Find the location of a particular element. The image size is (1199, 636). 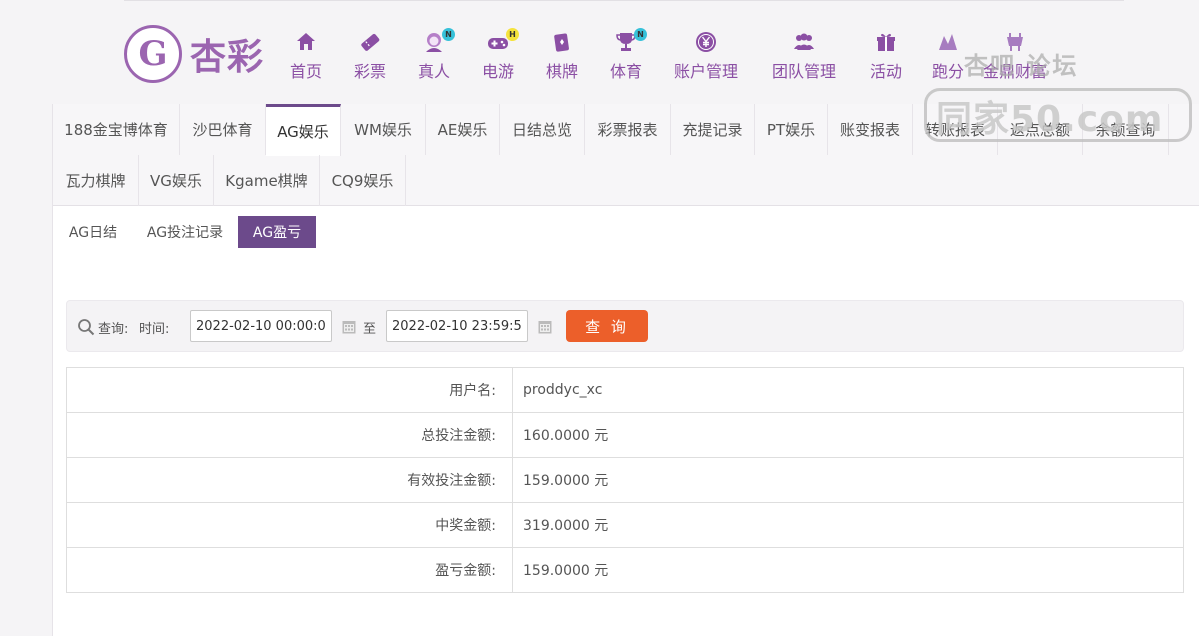

logo-text: 杏彩 is located at coordinates (227, 57).